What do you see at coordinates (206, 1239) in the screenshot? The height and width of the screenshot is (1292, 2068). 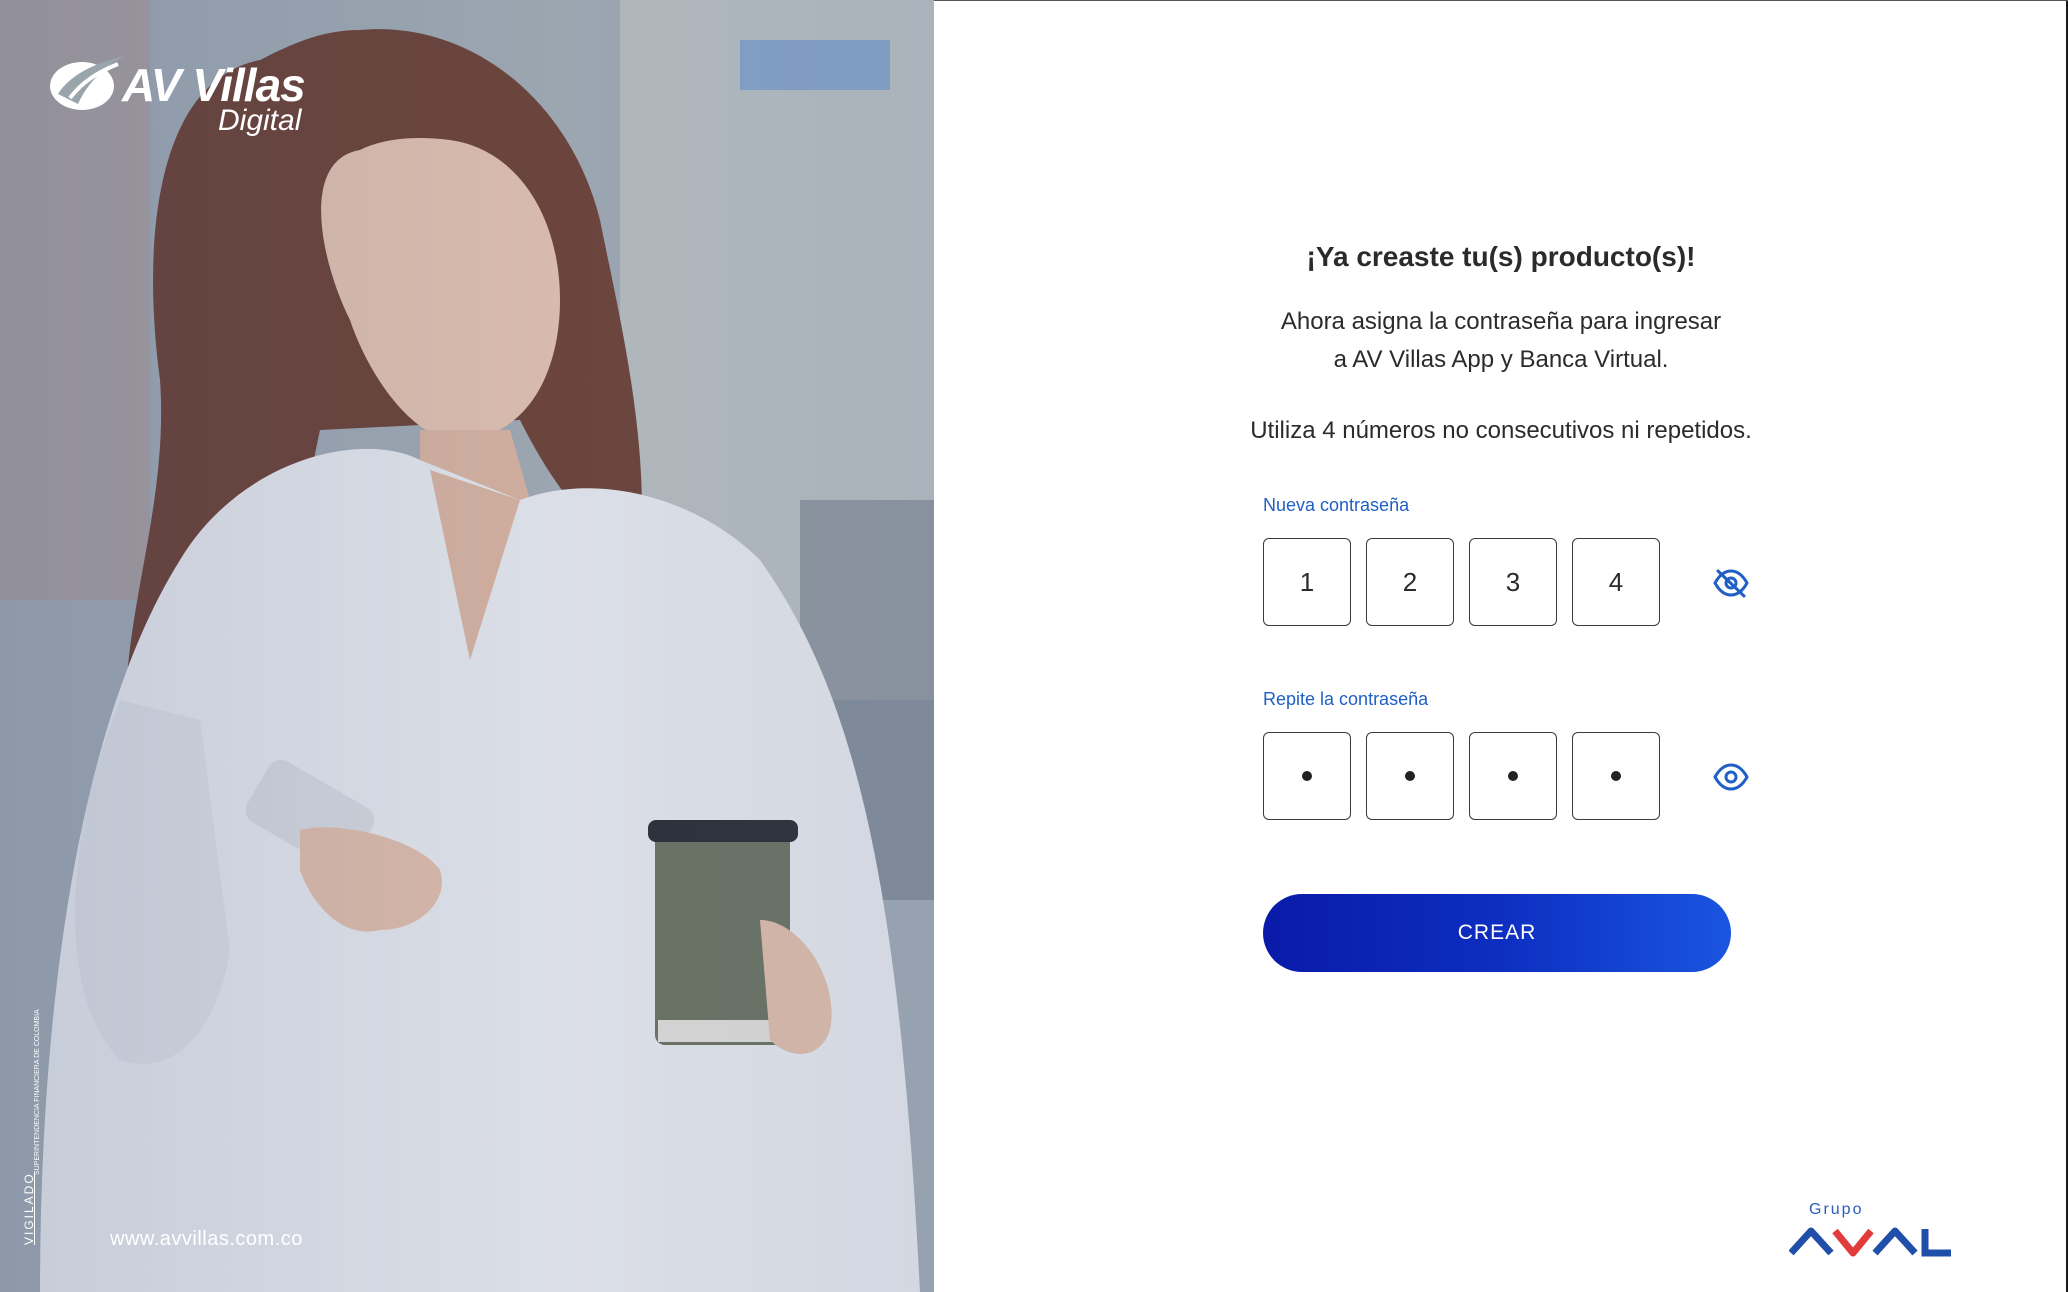 I see `website-link: www.avvillas.com.co` at bounding box center [206, 1239].